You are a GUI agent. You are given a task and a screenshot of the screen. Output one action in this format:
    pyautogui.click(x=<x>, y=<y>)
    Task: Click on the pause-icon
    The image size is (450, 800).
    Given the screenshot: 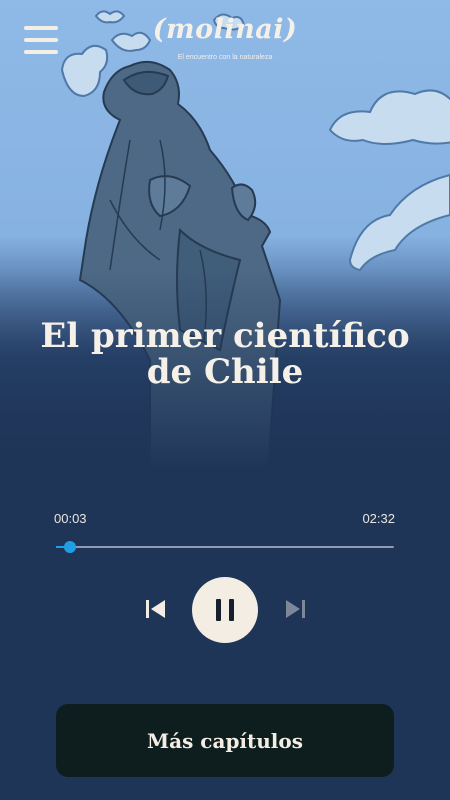 What is the action you would take?
    pyautogui.click(x=218, y=610)
    